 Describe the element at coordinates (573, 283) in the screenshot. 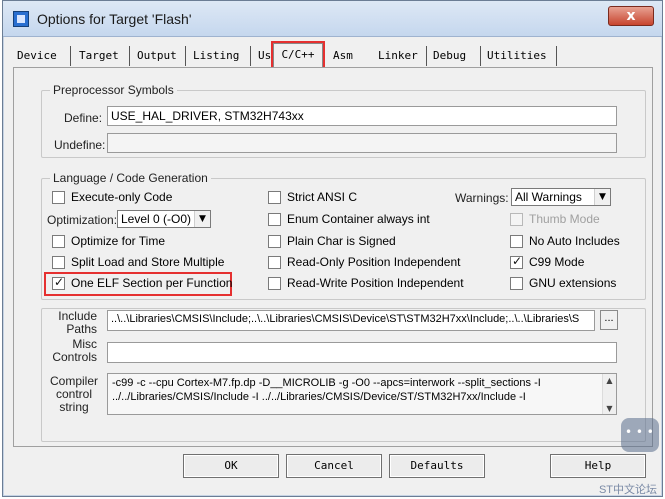

I see `gnu-extensions-label: GNU extensions` at that location.